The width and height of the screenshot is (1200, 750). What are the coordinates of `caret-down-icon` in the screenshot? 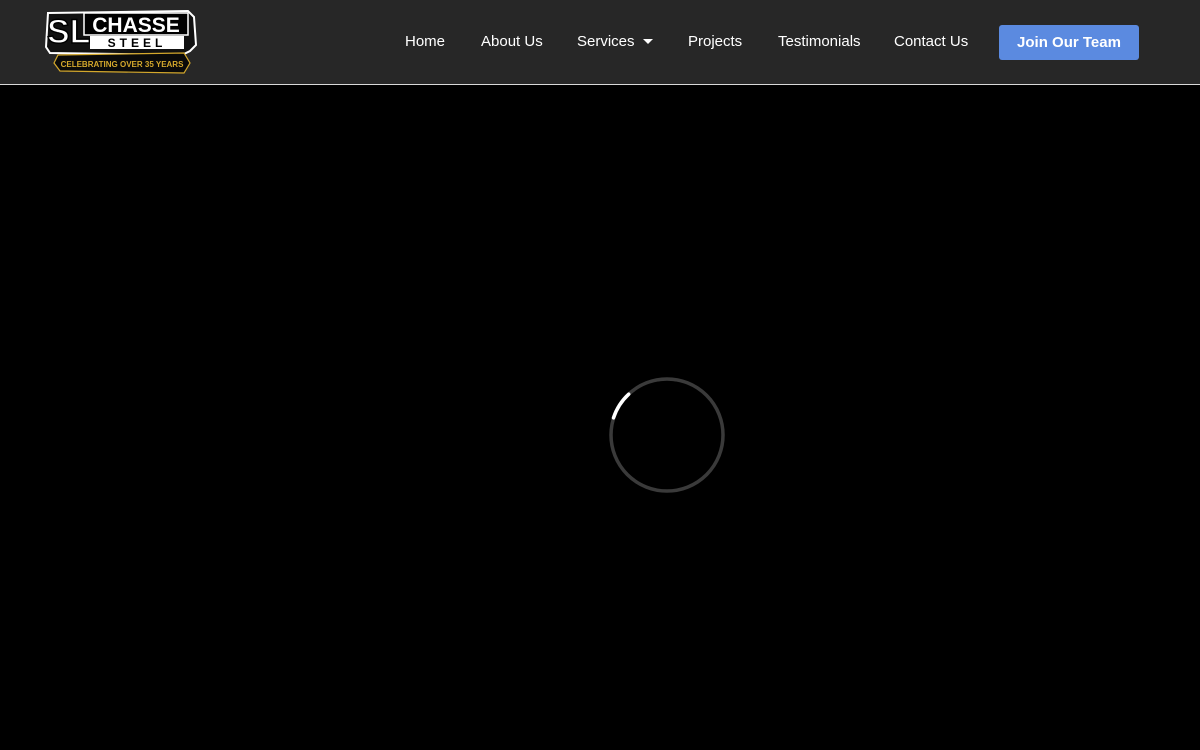 It's located at (647, 41).